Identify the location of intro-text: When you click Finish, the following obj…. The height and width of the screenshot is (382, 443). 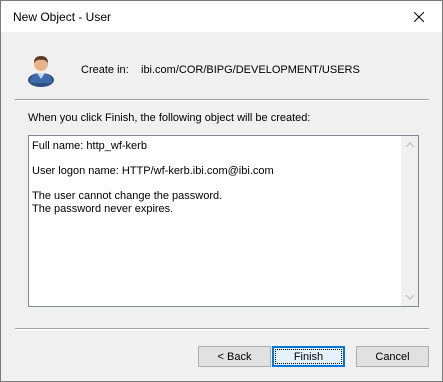
(169, 118).